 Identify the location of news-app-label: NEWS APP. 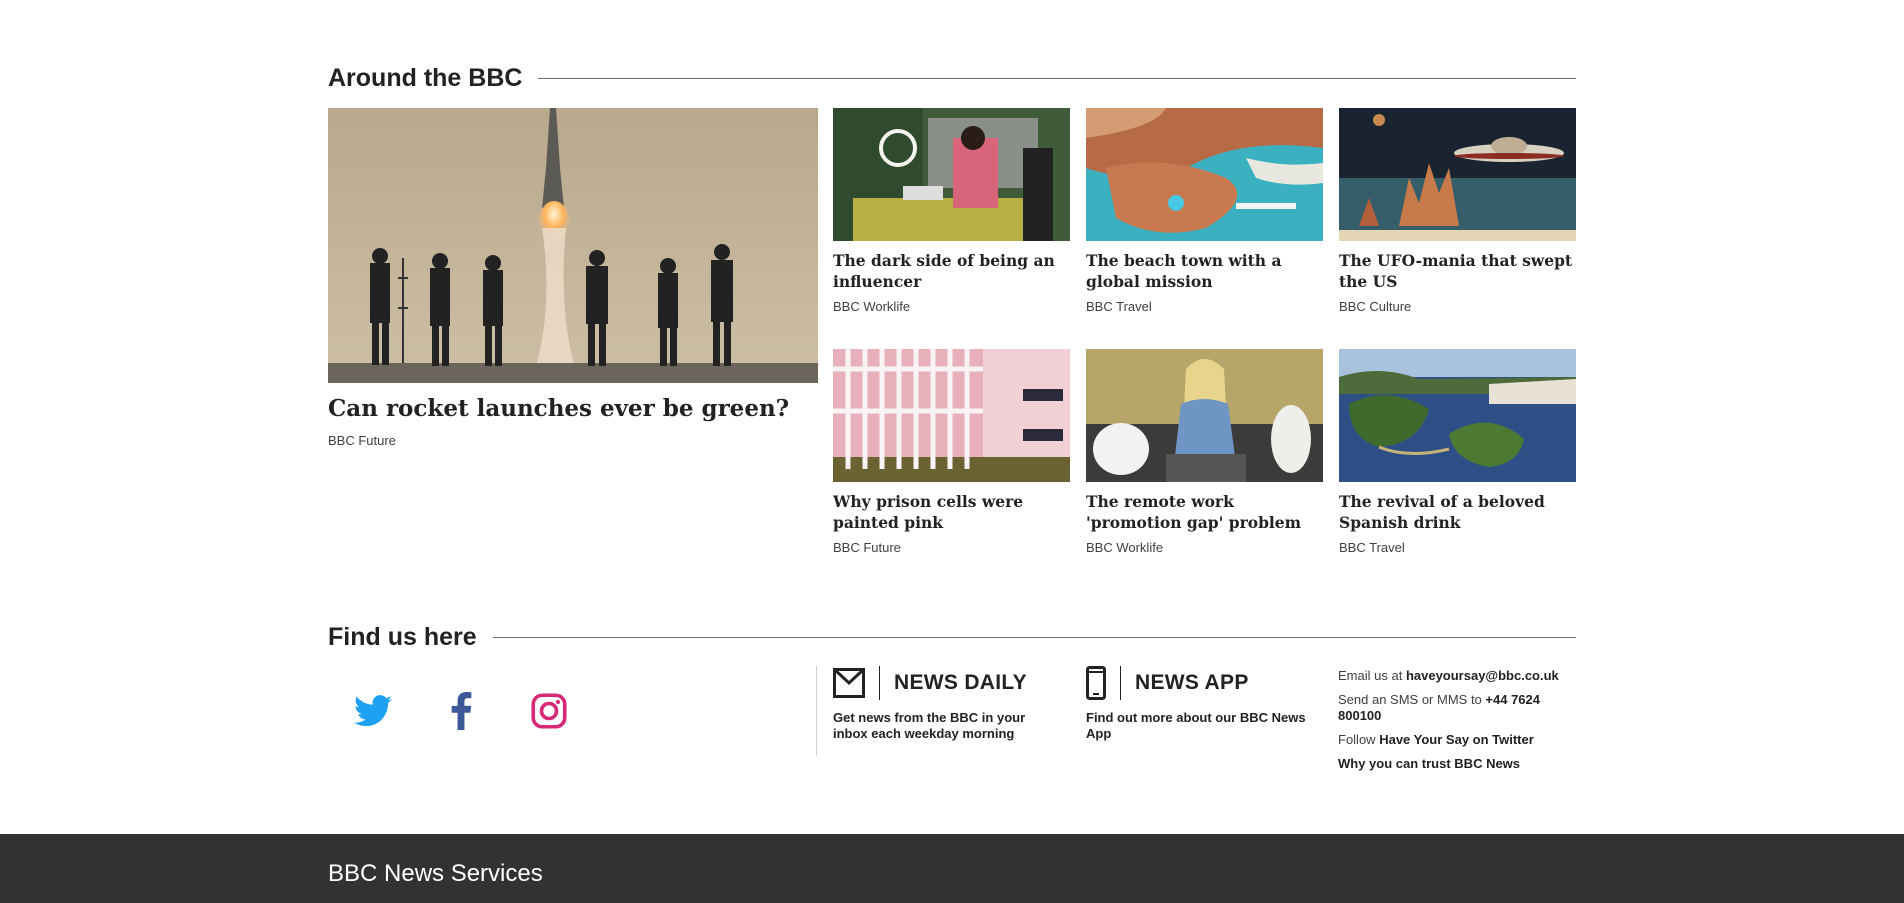
(1192, 683).